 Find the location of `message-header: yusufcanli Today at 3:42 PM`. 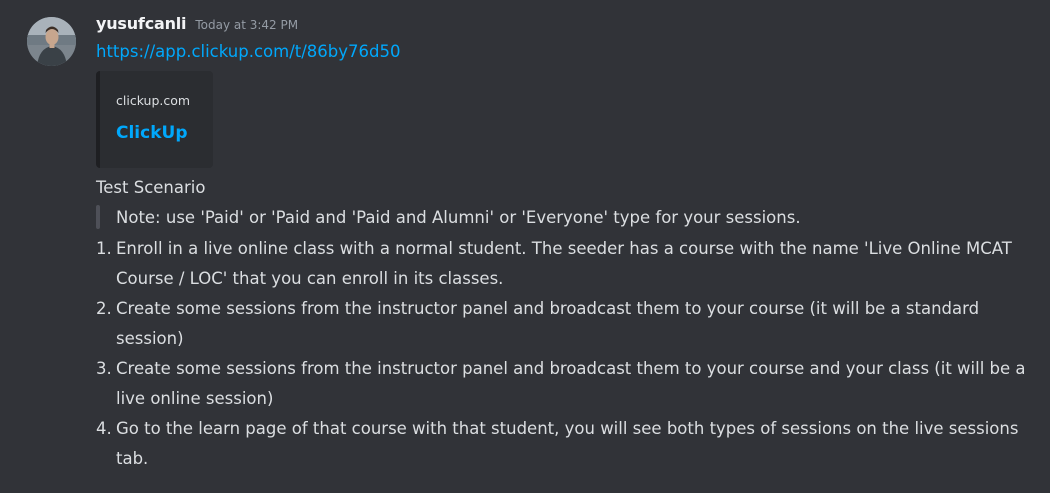

message-header: yusufcanli Today at 3:42 PM is located at coordinates (197, 26).